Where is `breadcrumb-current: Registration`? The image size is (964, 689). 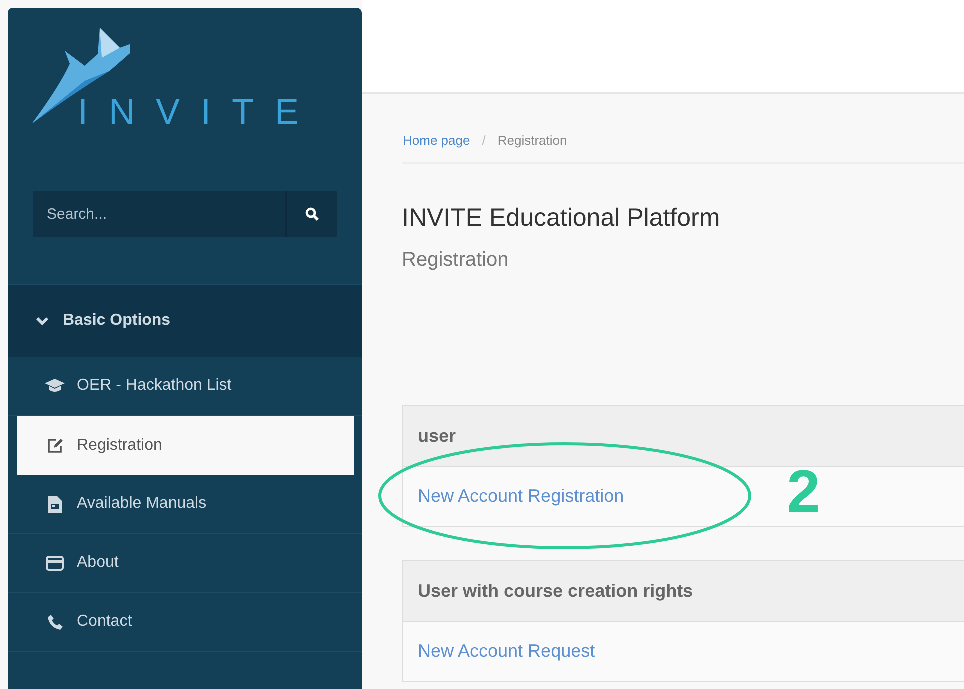 breadcrumb-current: Registration is located at coordinates (533, 140).